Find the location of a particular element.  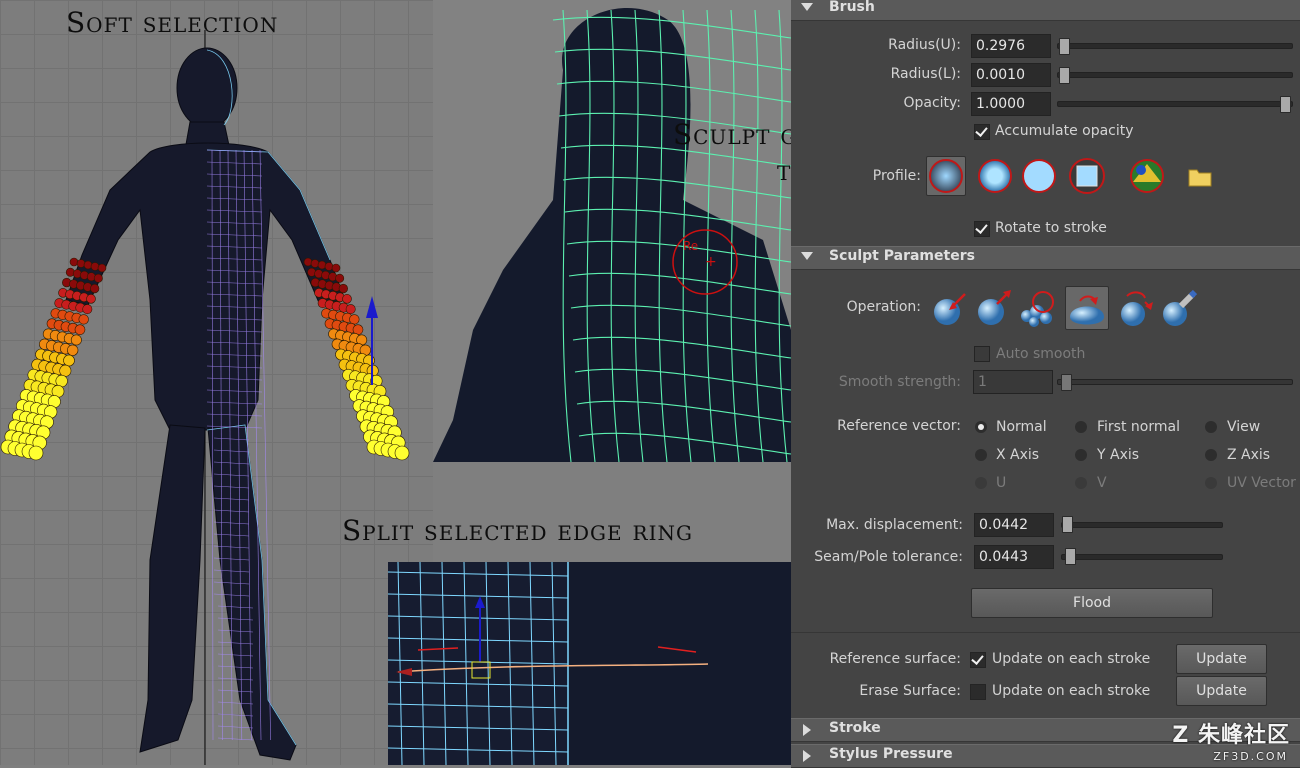

medium-brush-icon is located at coordinates (995, 176).